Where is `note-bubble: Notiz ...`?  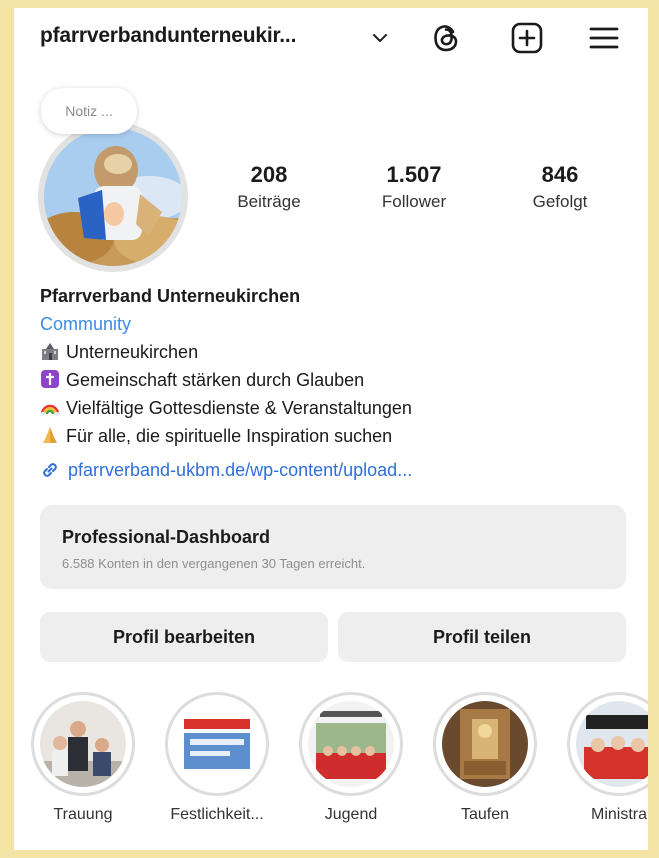 note-bubble: Notiz ... is located at coordinates (89, 111).